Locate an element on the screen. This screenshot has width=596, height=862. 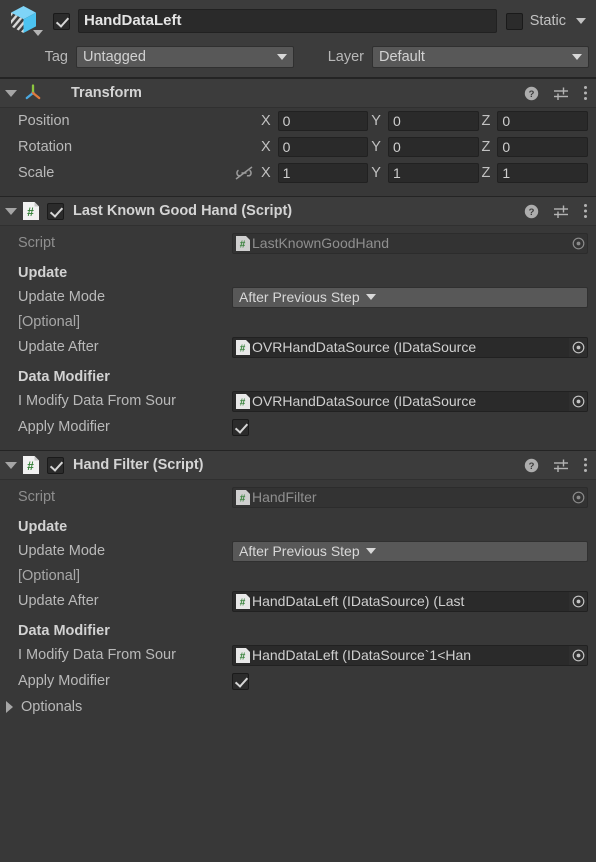
apply-modifier-label: Apply Modifier is located at coordinates (64, 427).